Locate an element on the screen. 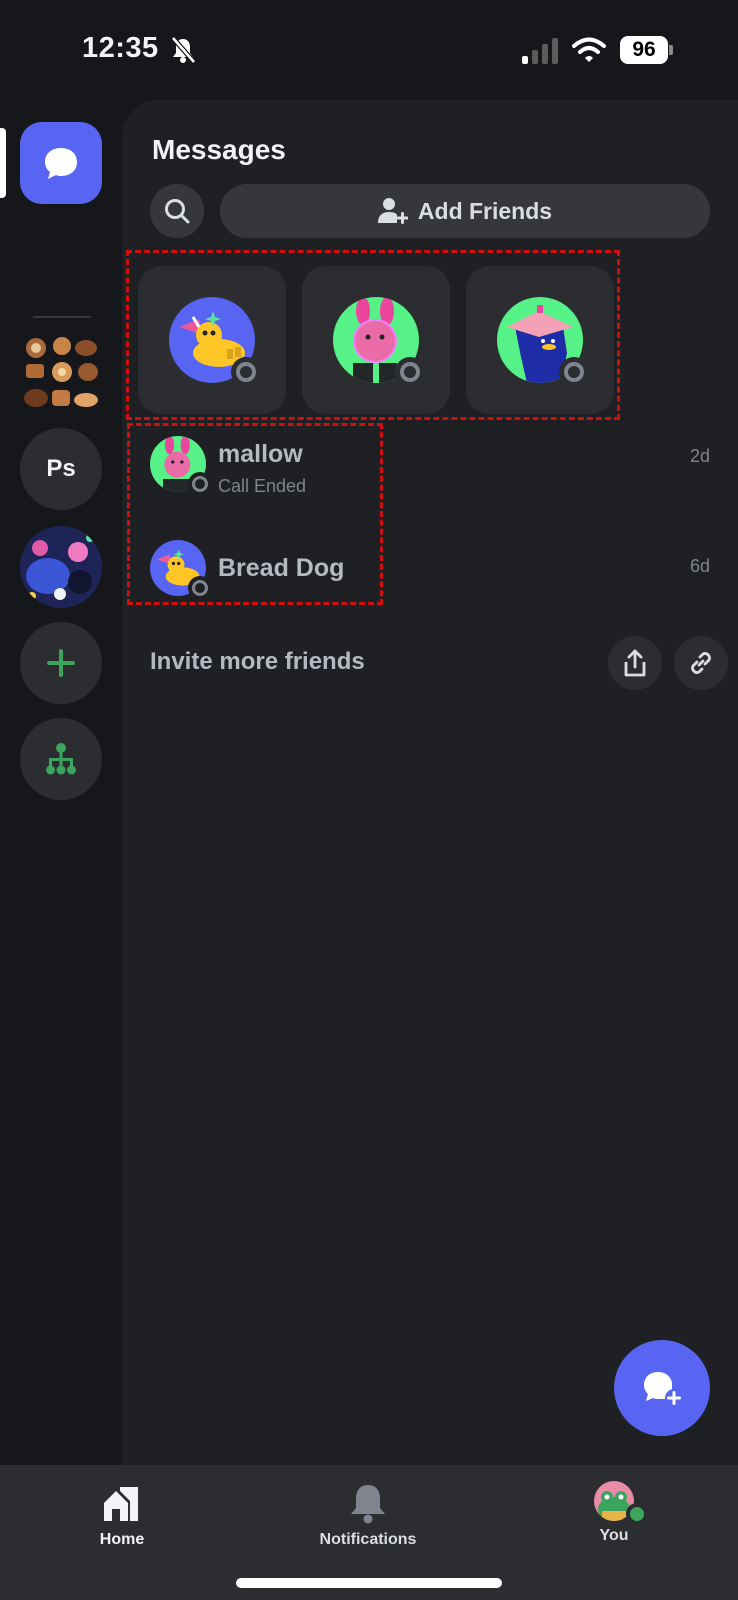 The height and width of the screenshot is (1600, 738). invite-label: Invite more friends is located at coordinates (257, 661).